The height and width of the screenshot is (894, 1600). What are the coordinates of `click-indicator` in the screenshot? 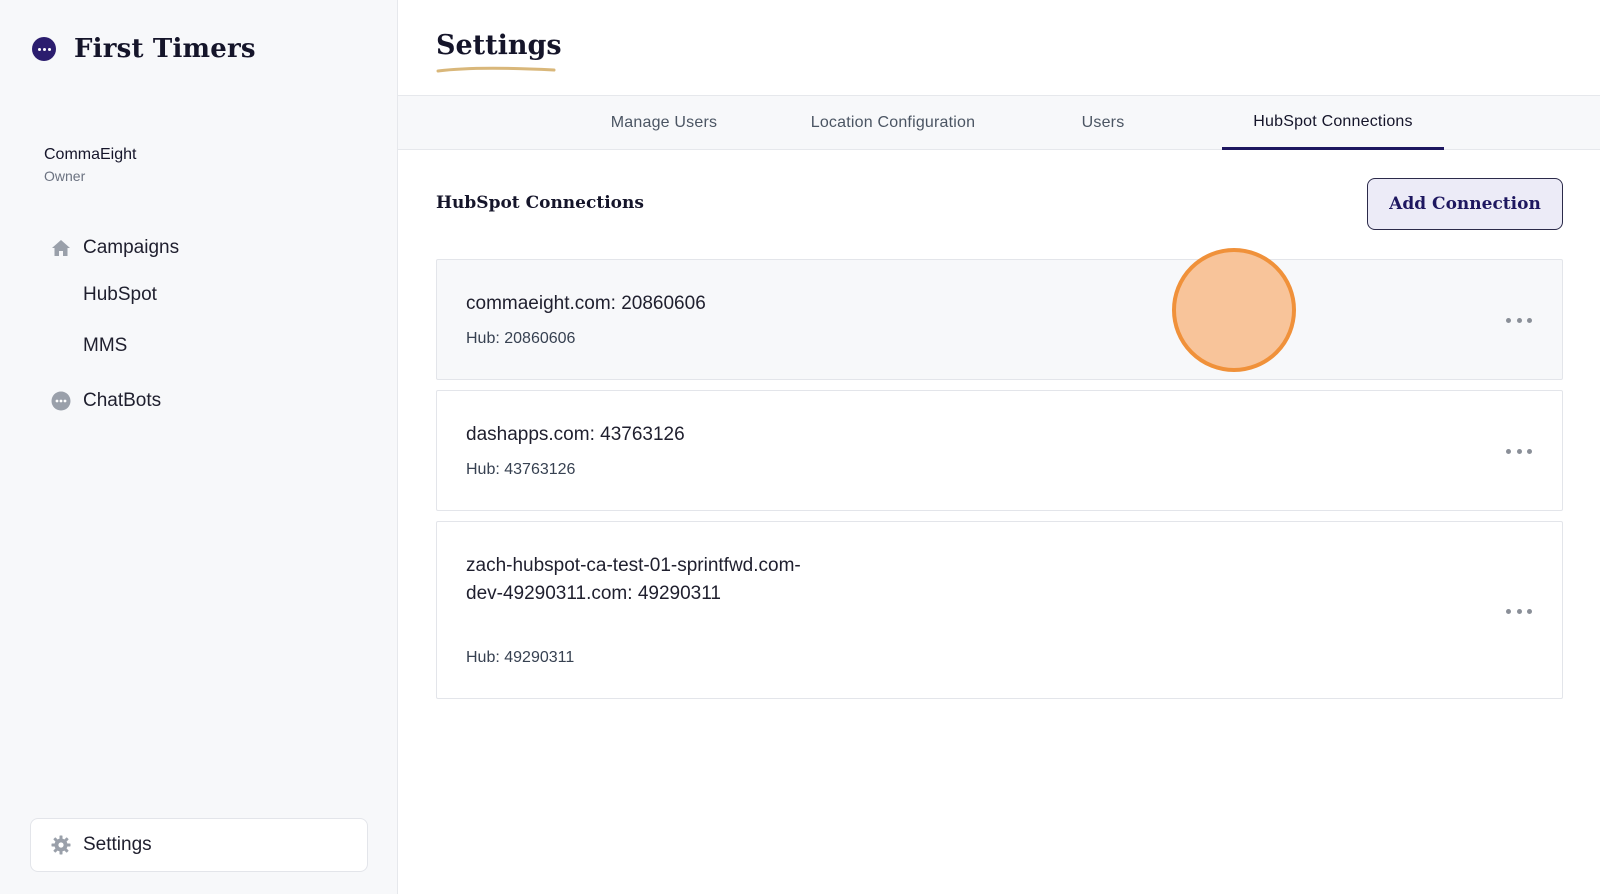 It's located at (1234, 310).